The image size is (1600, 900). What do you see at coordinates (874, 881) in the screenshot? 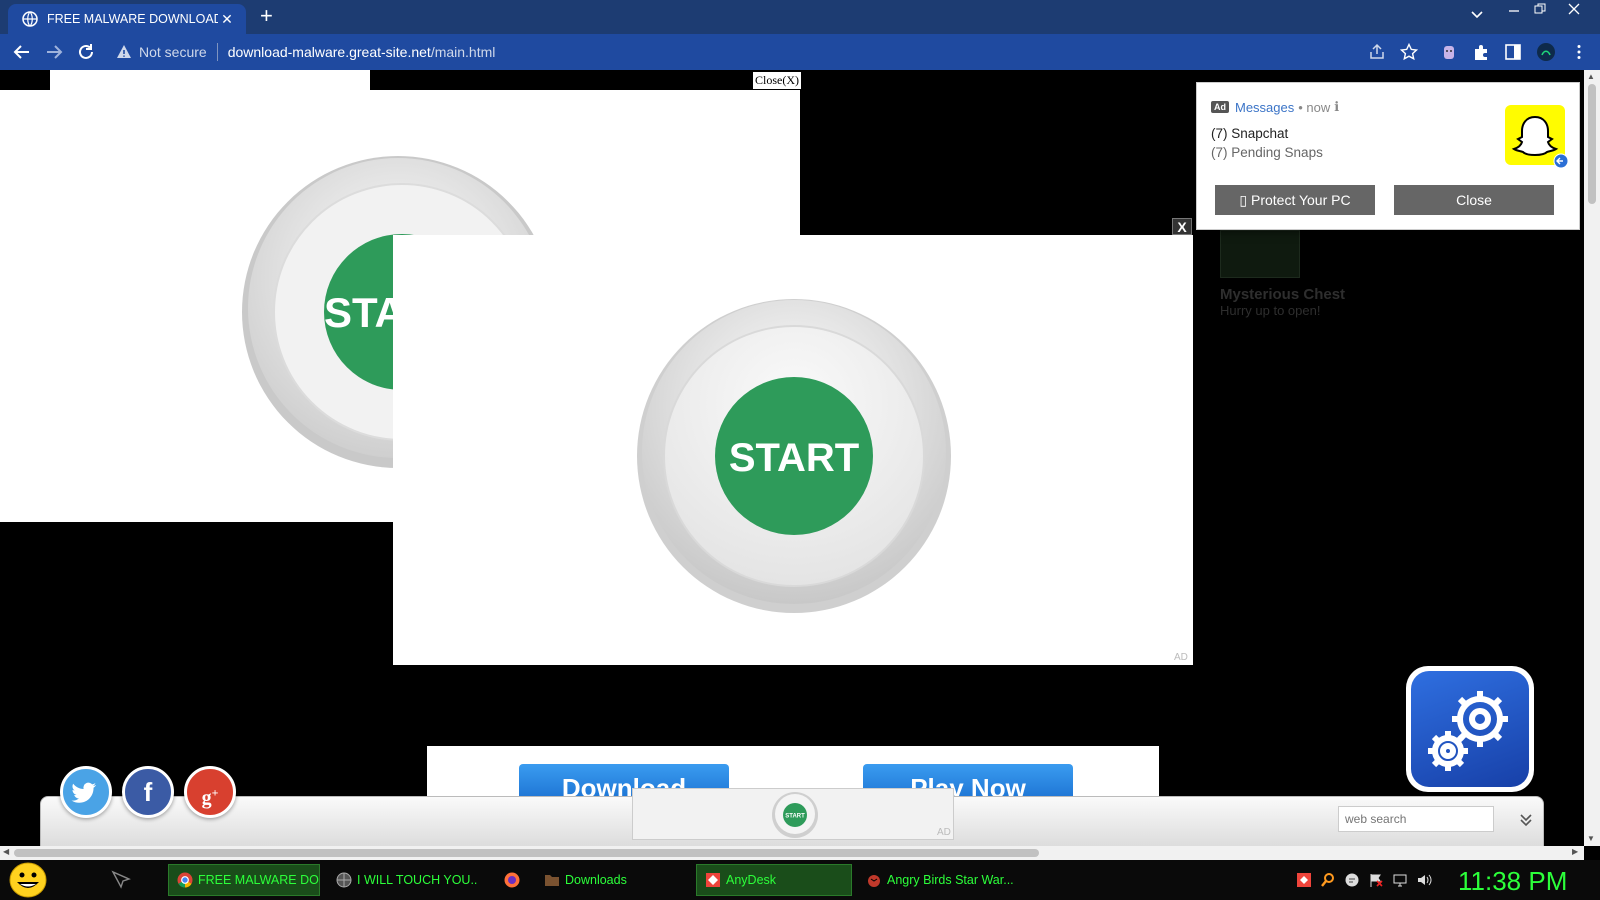
I see `angry-birds-icon` at bounding box center [874, 881].